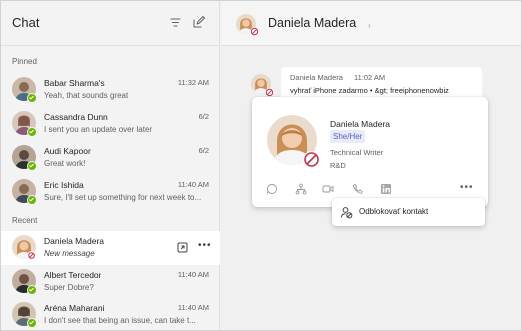  I want to click on message-sender: Daniela Madera, so click(316, 77).